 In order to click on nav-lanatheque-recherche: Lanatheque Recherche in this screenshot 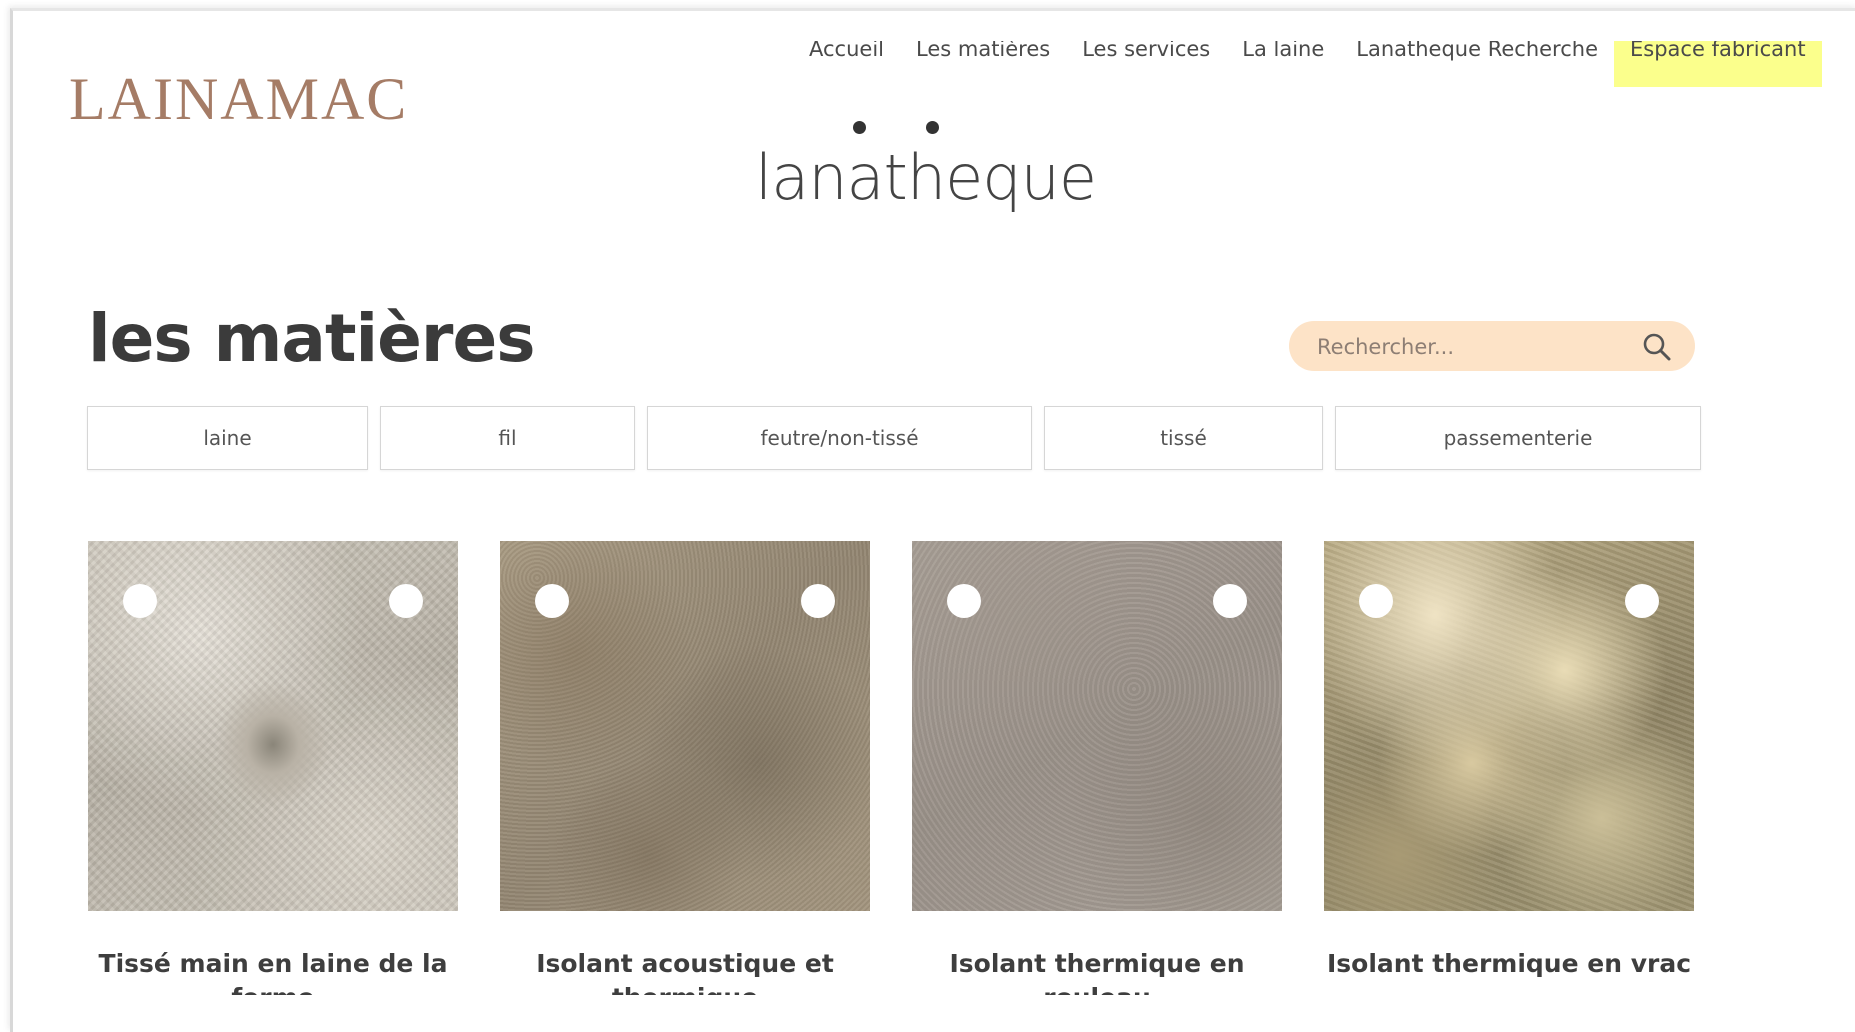, I will do `click(1477, 55)`.